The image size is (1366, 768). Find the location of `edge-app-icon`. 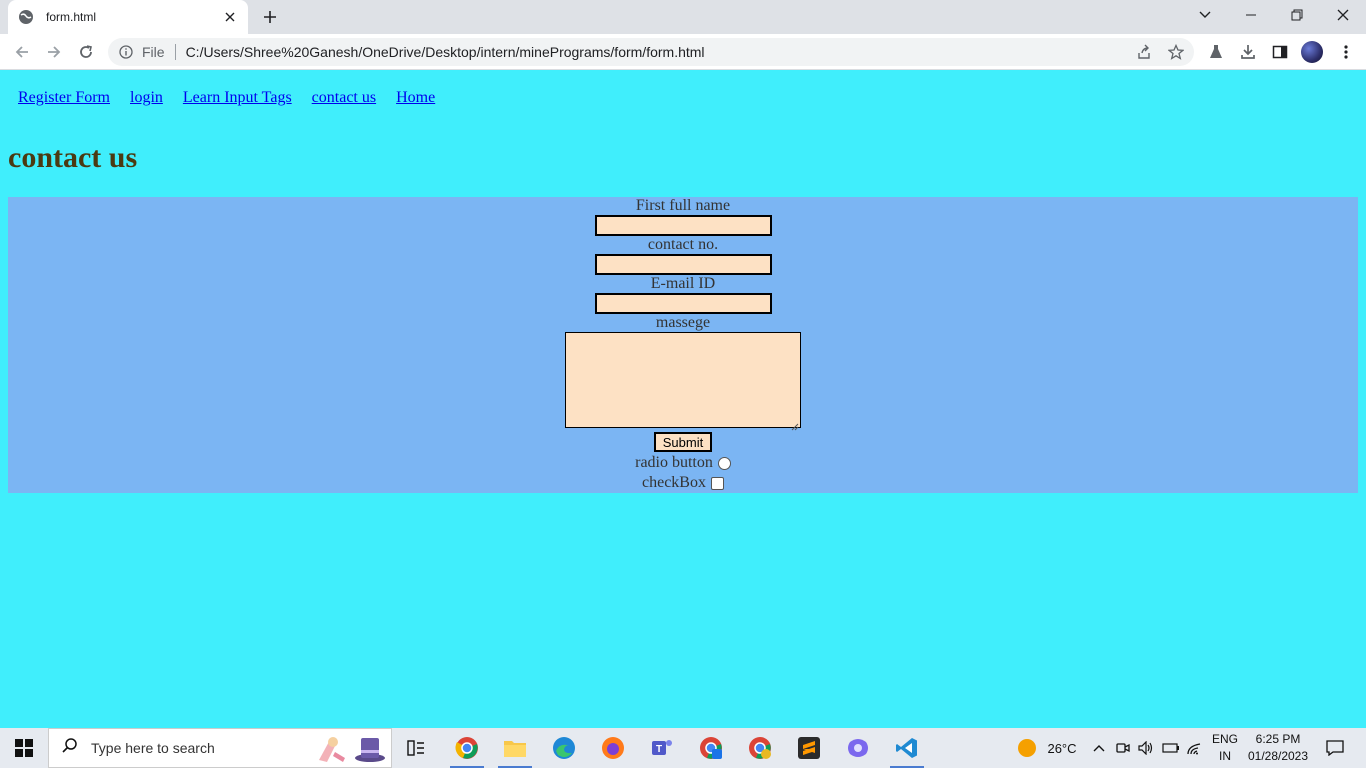

edge-app-icon is located at coordinates (564, 748).